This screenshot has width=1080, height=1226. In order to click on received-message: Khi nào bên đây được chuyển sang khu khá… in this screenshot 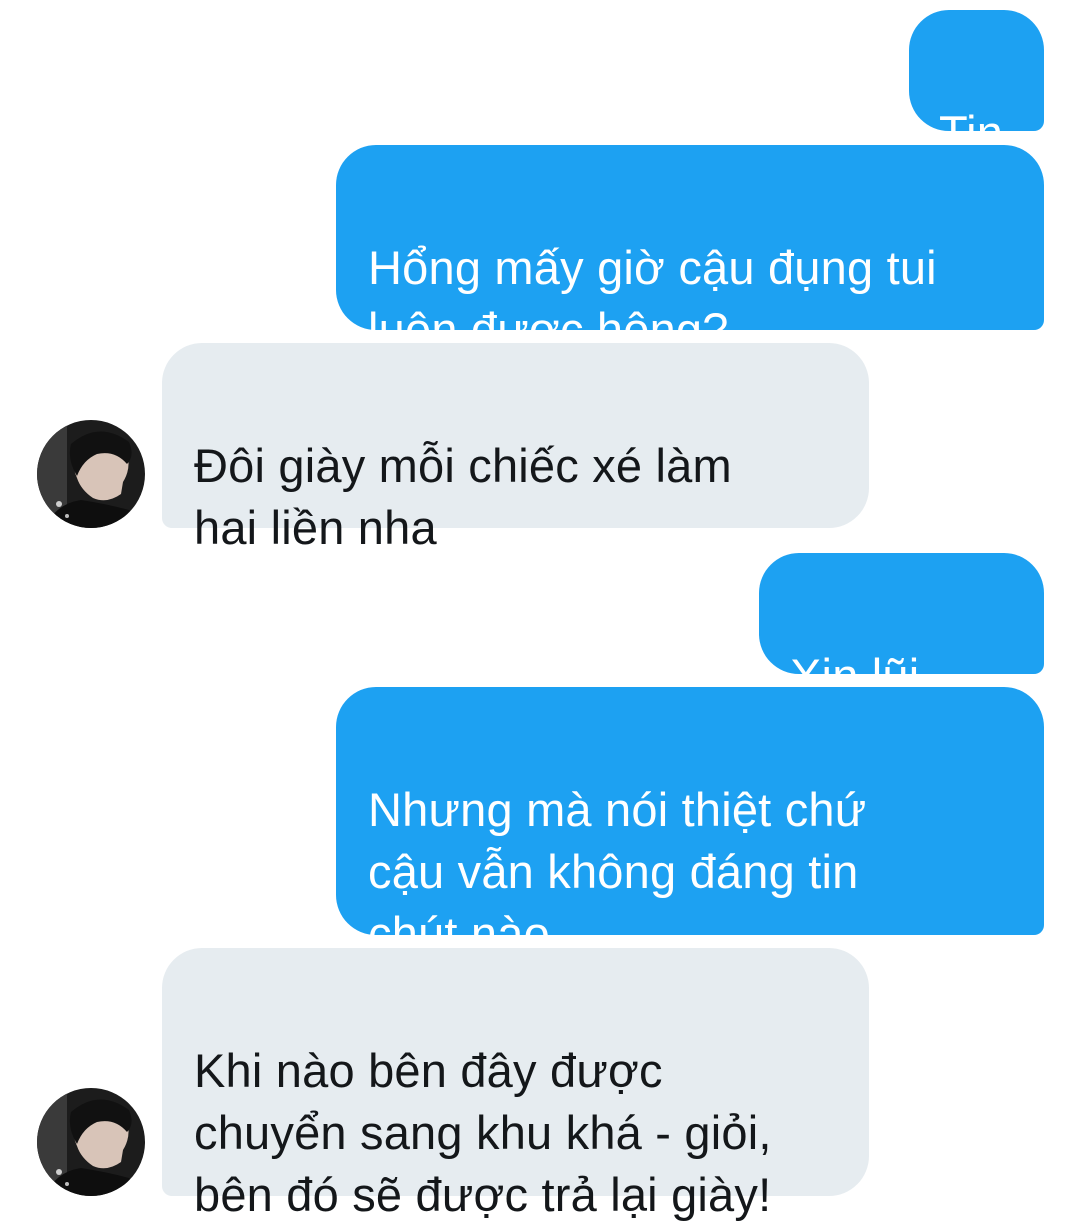, I will do `click(515, 1084)`.